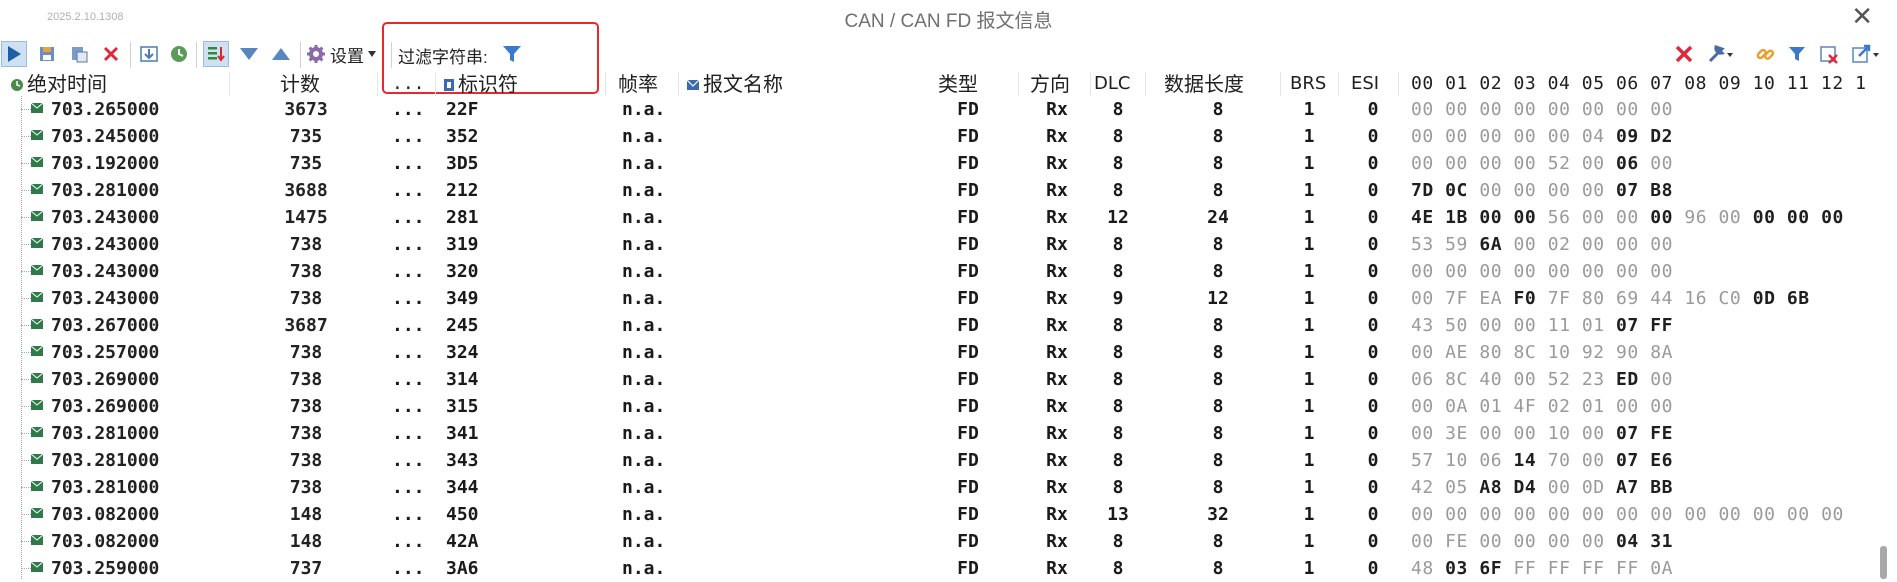 The image size is (1897, 582). What do you see at coordinates (300, 84) in the screenshot?
I see `col-count-header: 计数` at bounding box center [300, 84].